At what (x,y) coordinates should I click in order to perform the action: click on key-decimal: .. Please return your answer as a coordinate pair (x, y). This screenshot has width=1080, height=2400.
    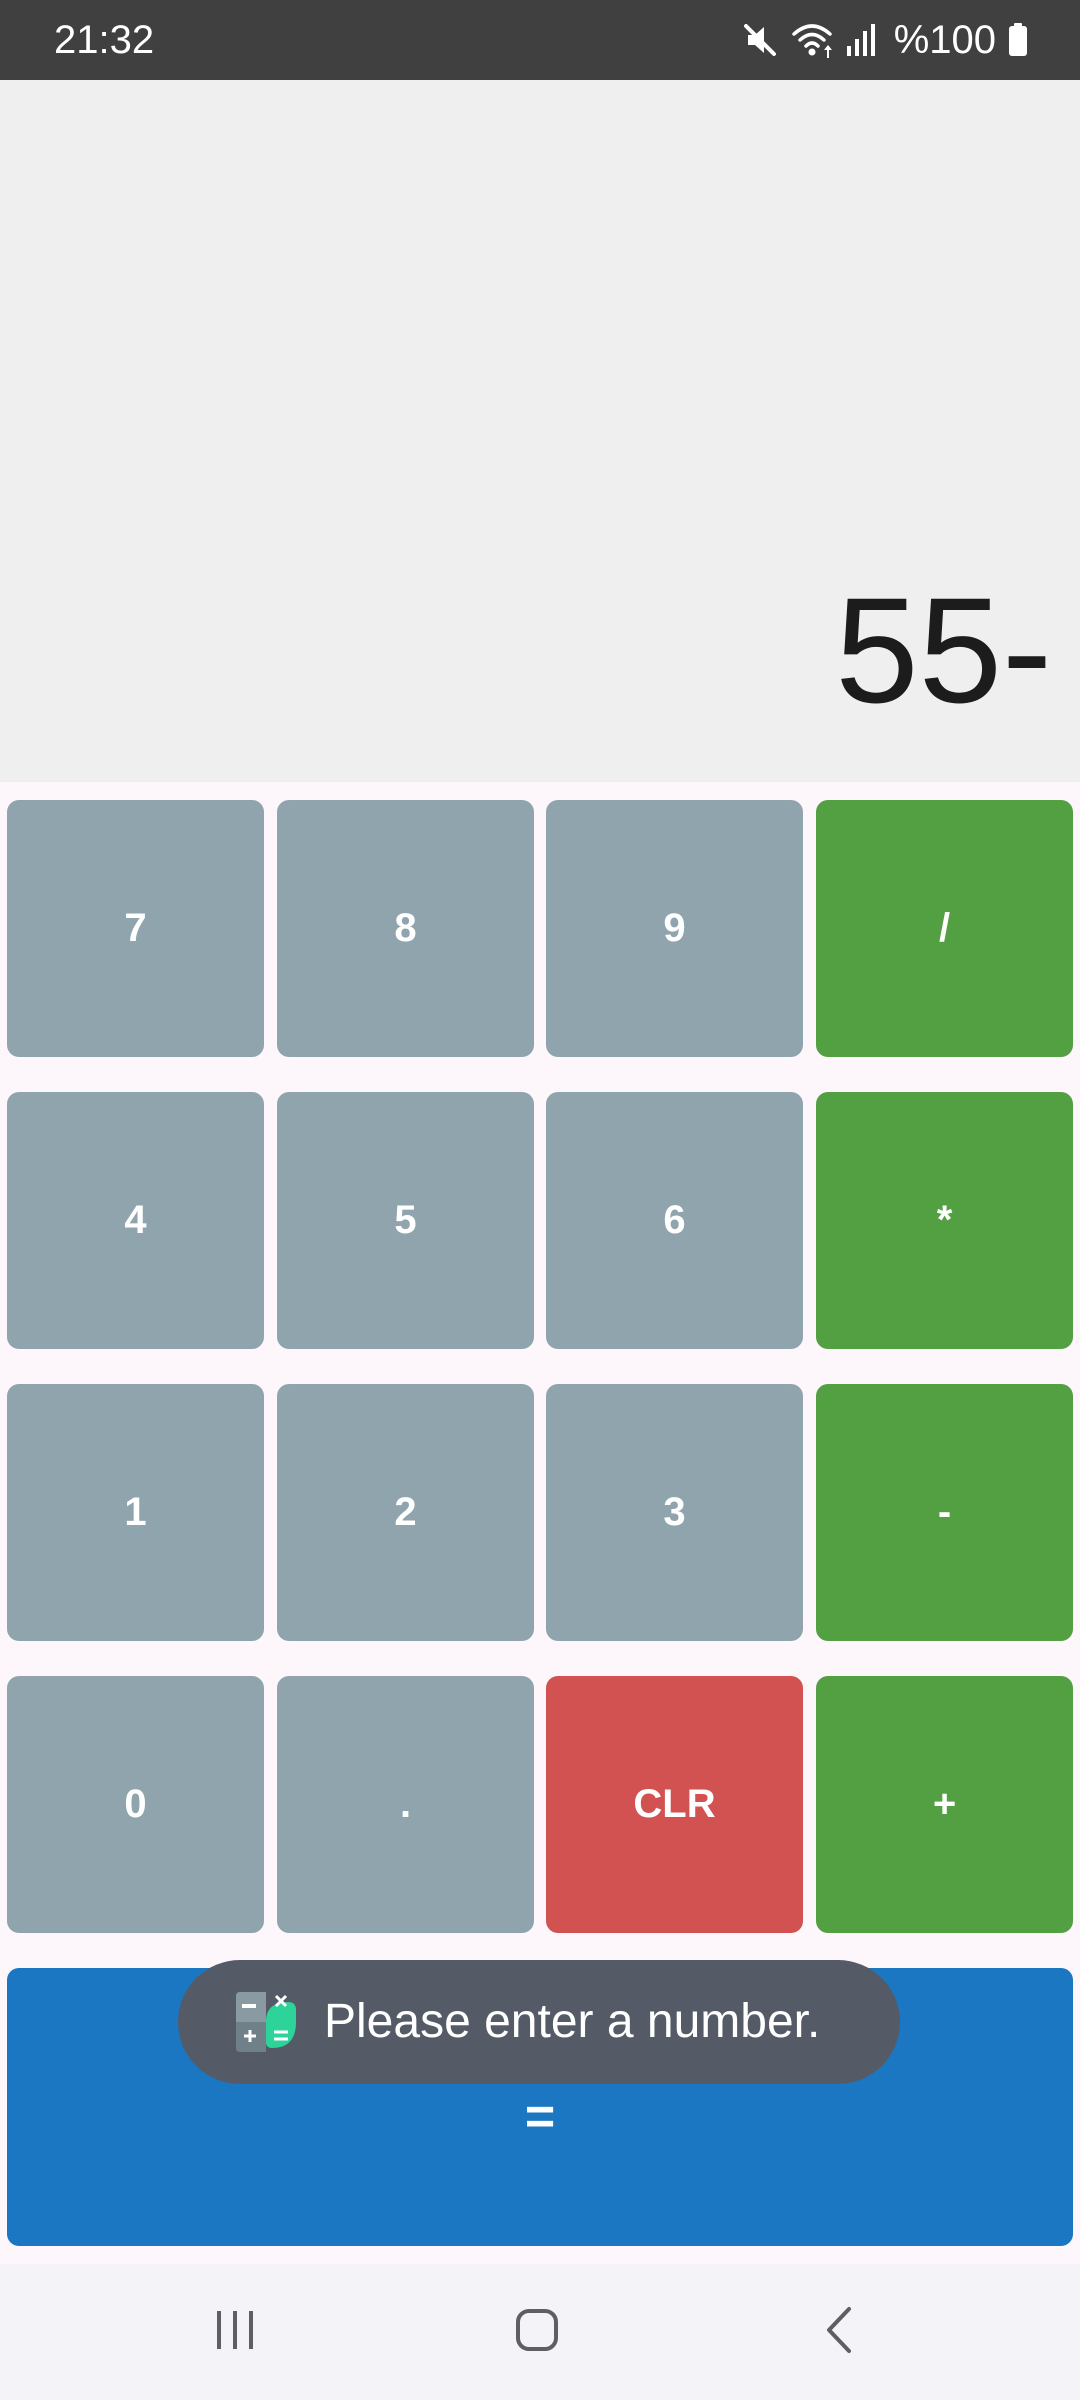
    Looking at the image, I should click on (405, 1804).